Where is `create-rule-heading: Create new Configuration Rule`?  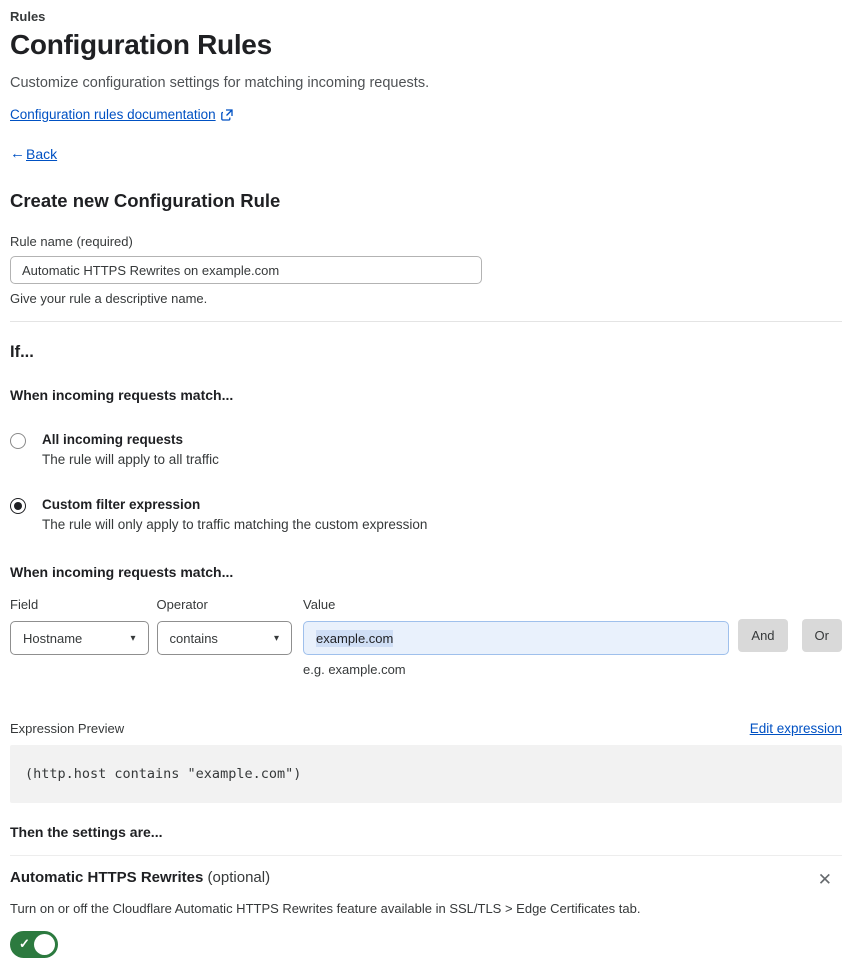 create-rule-heading: Create new Configuration Rule is located at coordinates (145, 200).